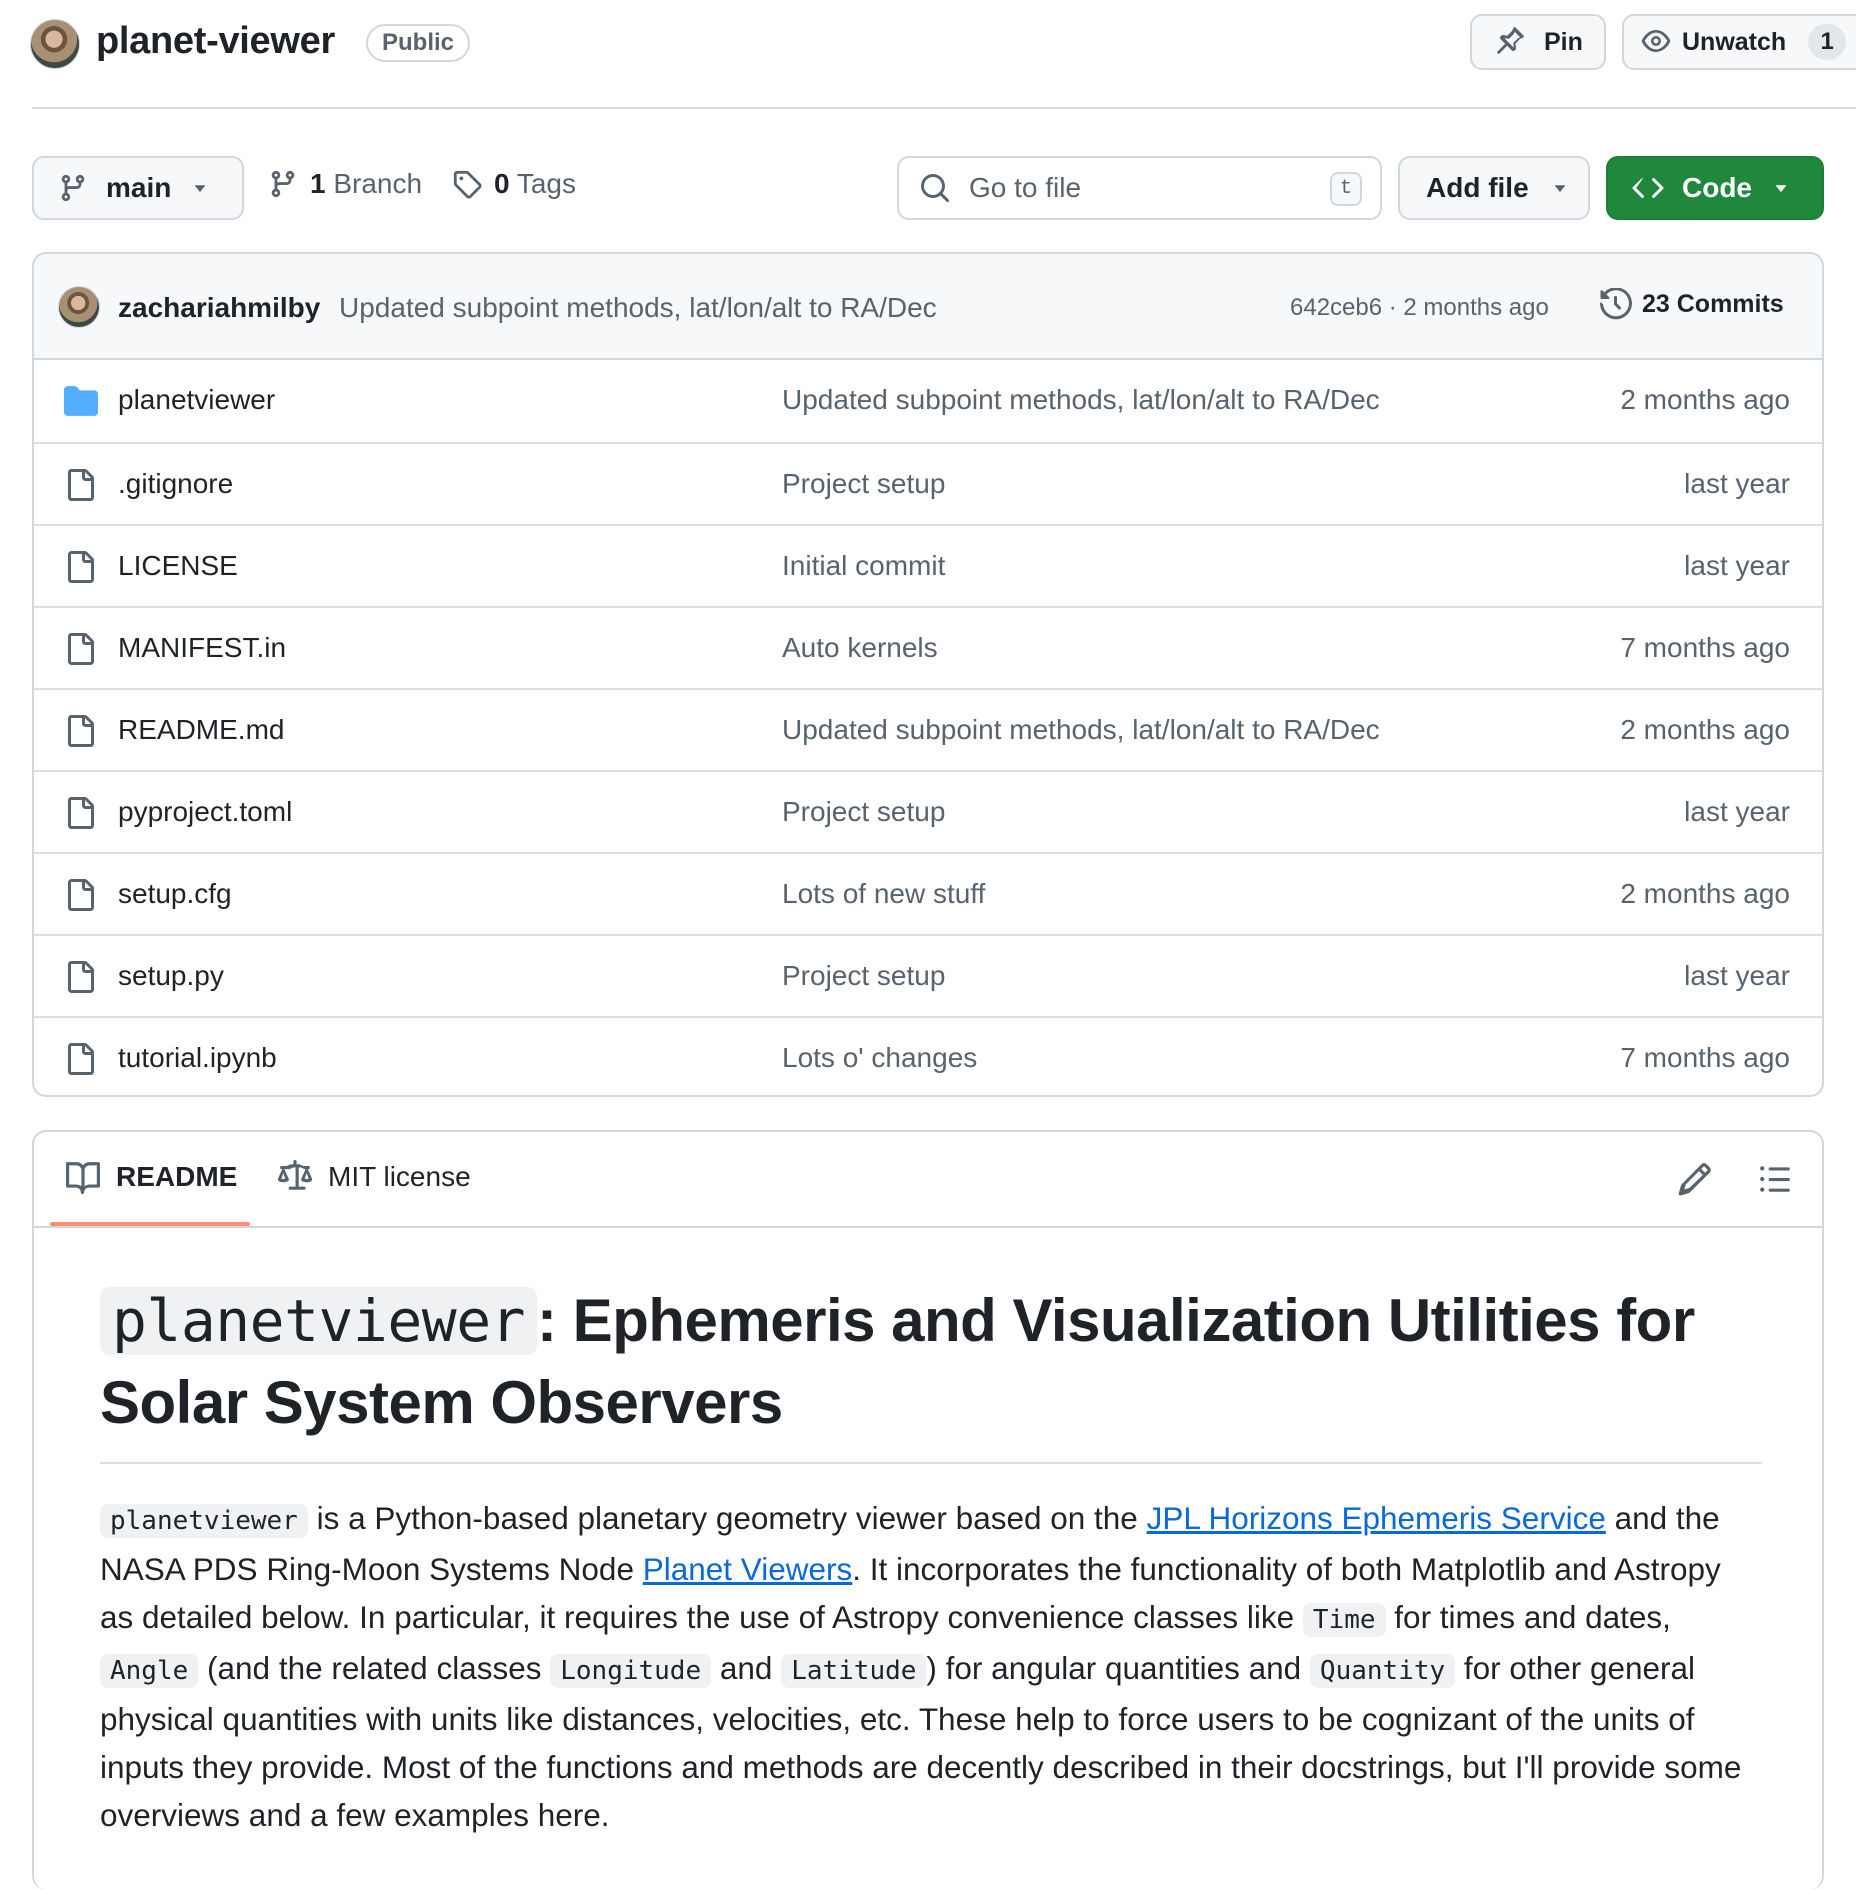 The height and width of the screenshot is (1890, 1856). I want to click on commits-history-link: 23 Commits, so click(1692, 304).